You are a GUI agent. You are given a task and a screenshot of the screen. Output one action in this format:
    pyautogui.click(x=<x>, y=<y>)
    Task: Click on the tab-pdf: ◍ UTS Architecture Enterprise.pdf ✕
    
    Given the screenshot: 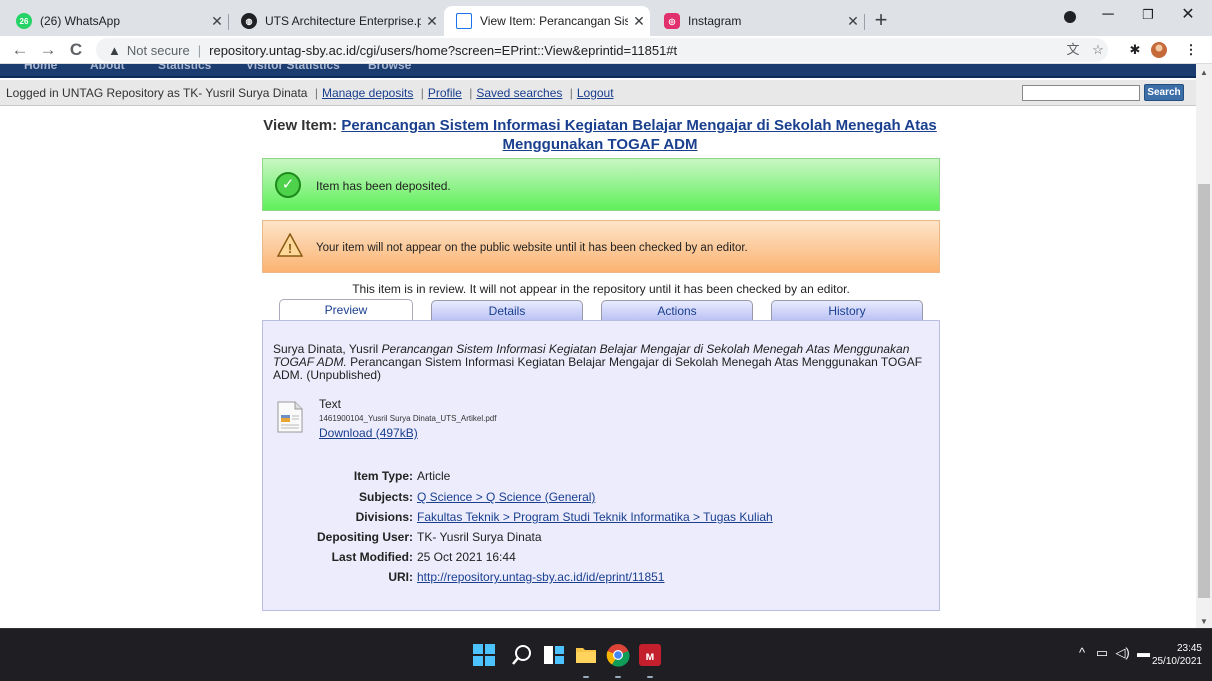 What is the action you would take?
    pyautogui.click(x=336, y=21)
    